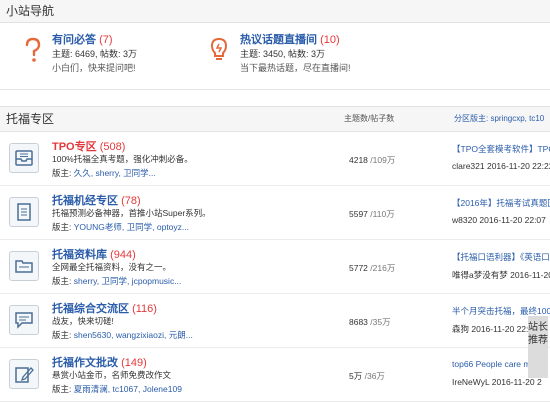 Image resolution: width=550 pixels, height=402 pixels. I want to click on nav-item-meta: 主题: 3450, 帖数: 3万, so click(283, 54).